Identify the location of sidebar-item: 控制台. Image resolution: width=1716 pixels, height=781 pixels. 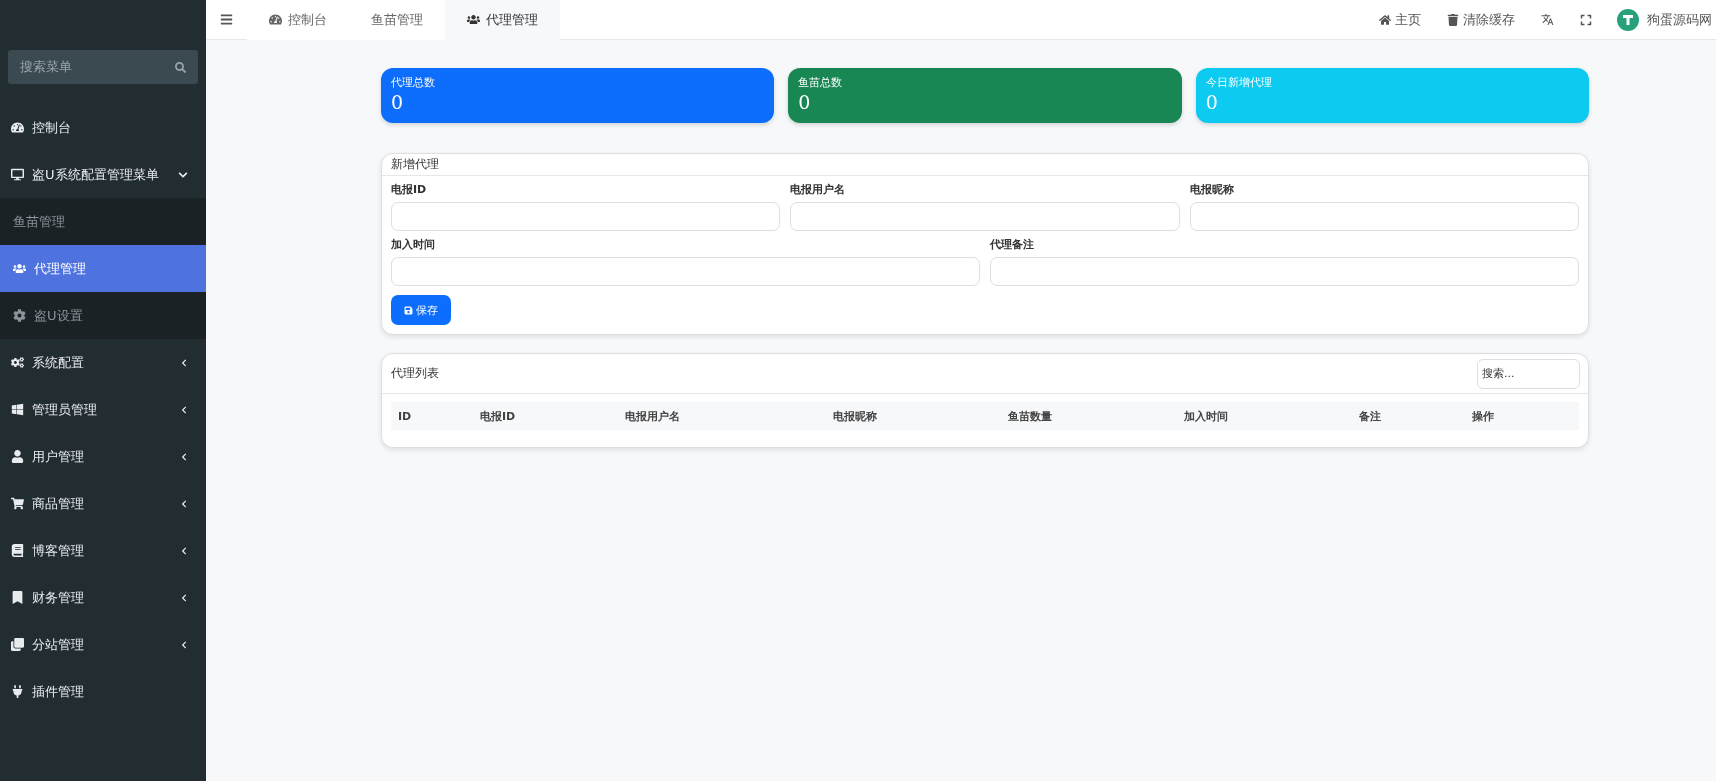
(103, 127).